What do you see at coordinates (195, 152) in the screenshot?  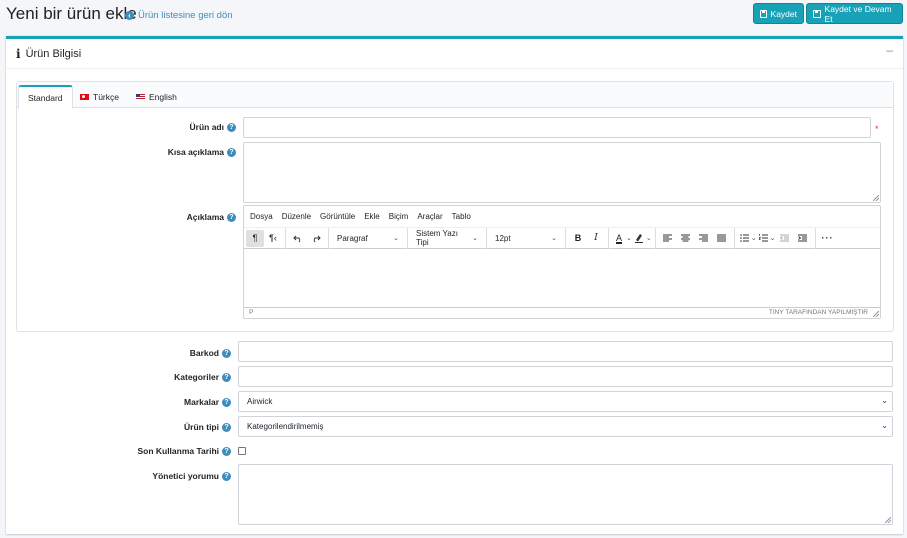 I see `short-description-label-text: Kısa açıklama` at bounding box center [195, 152].